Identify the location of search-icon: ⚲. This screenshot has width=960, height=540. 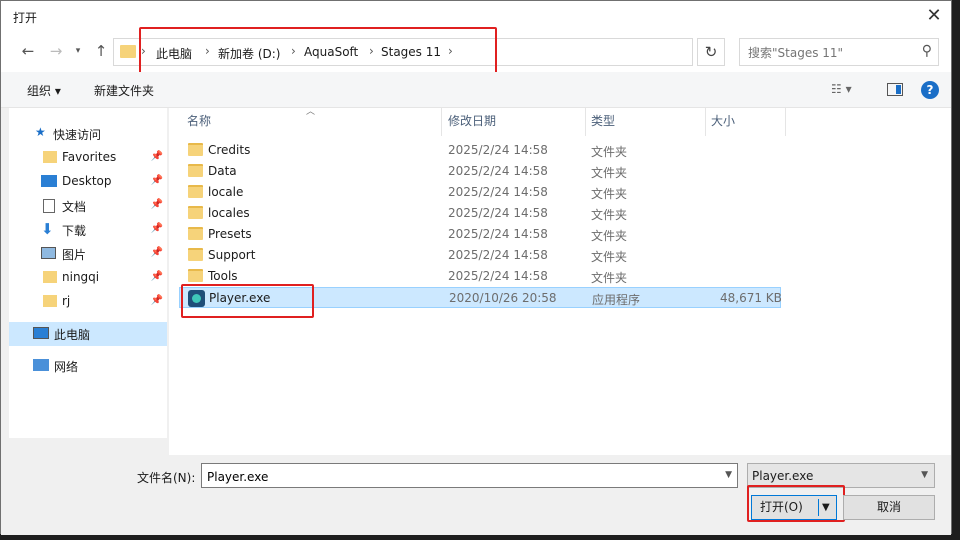
(927, 51).